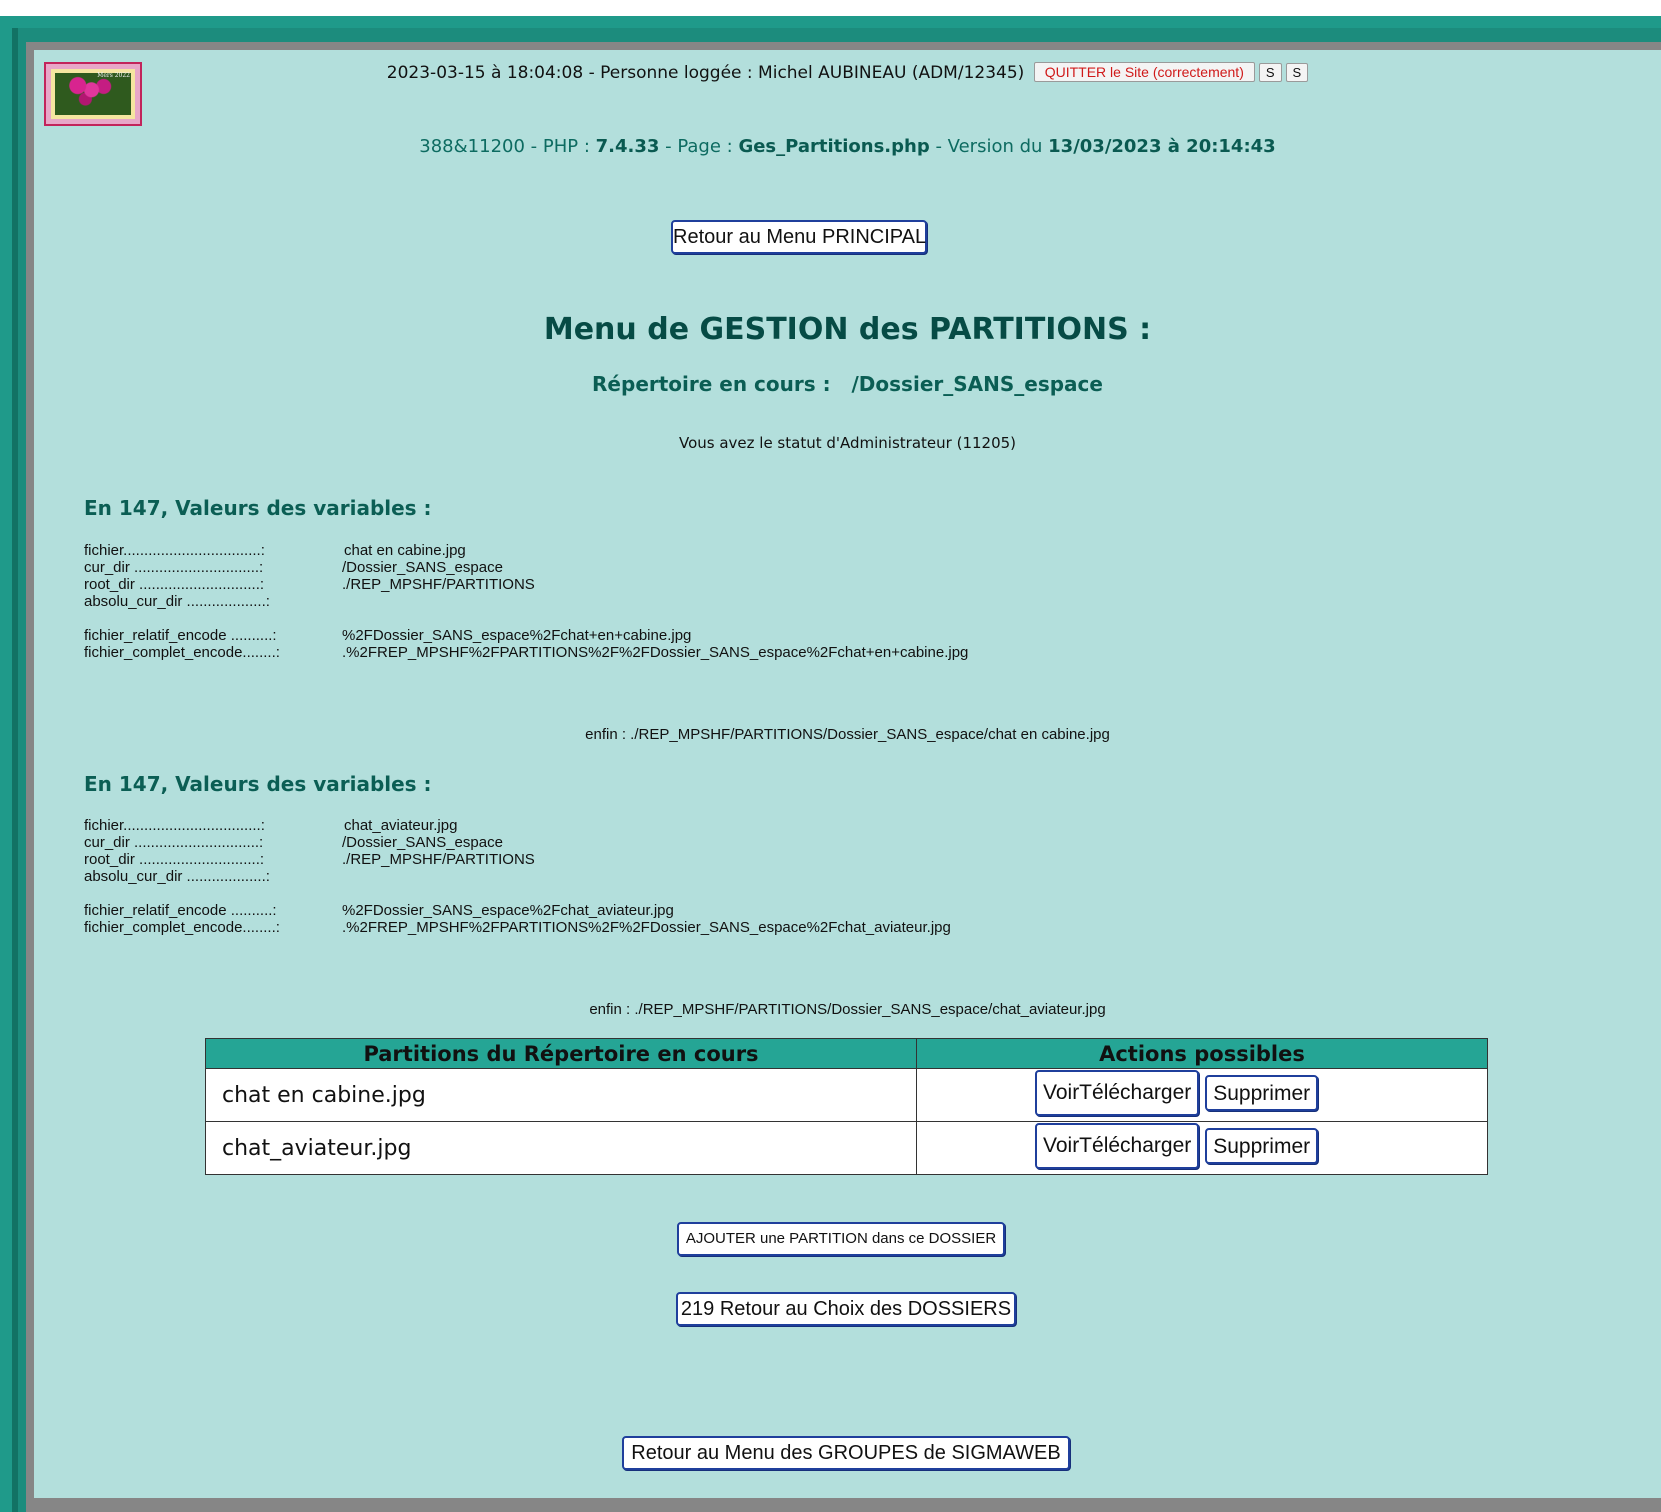 The height and width of the screenshot is (1512, 1661). I want to click on column-header-actions: Actions possibles, so click(1202, 1053).